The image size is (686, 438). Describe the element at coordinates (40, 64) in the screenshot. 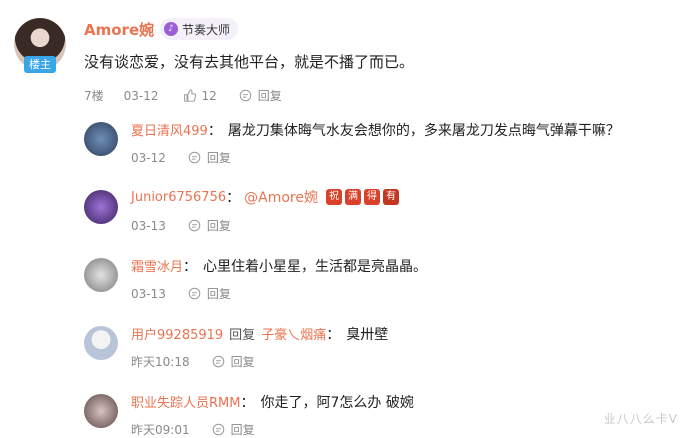

I see `host-badge: 楼主` at that location.